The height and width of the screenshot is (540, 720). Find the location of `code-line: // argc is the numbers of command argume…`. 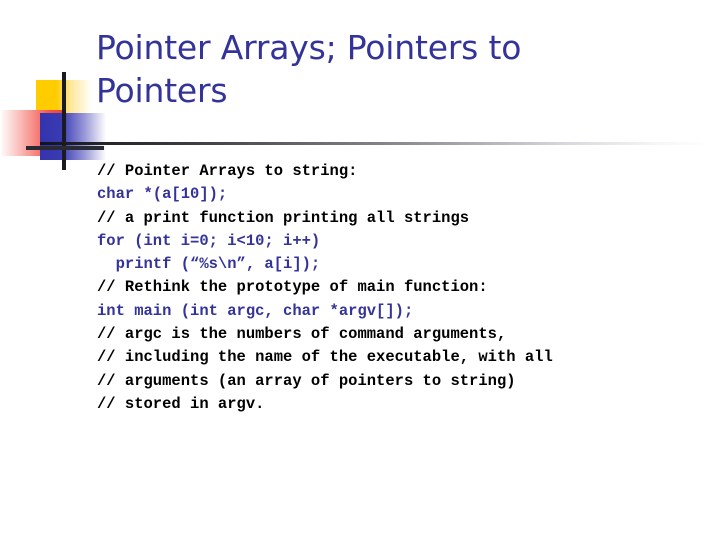

code-line: // argc is the numbers of command argume… is located at coordinates (302, 334).